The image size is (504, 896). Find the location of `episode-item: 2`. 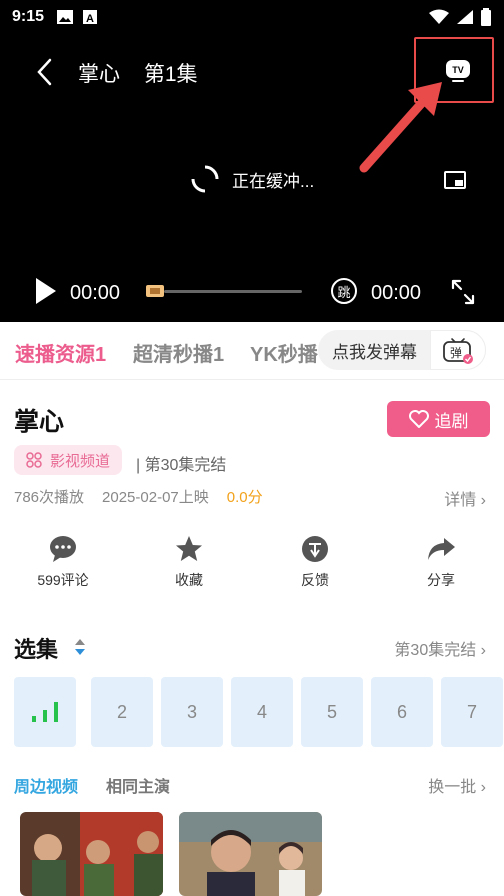

episode-item: 2 is located at coordinates (122, 712).